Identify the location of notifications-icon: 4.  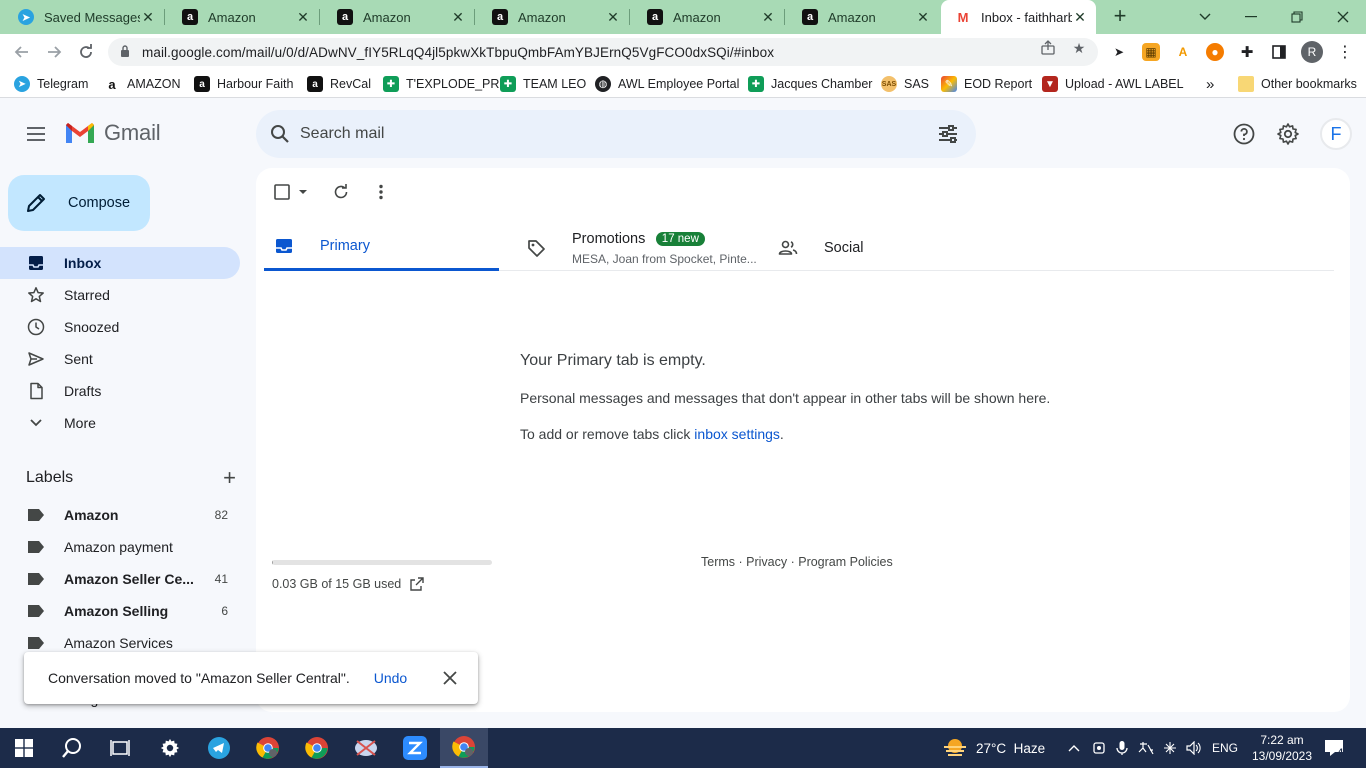
(1334, 748).